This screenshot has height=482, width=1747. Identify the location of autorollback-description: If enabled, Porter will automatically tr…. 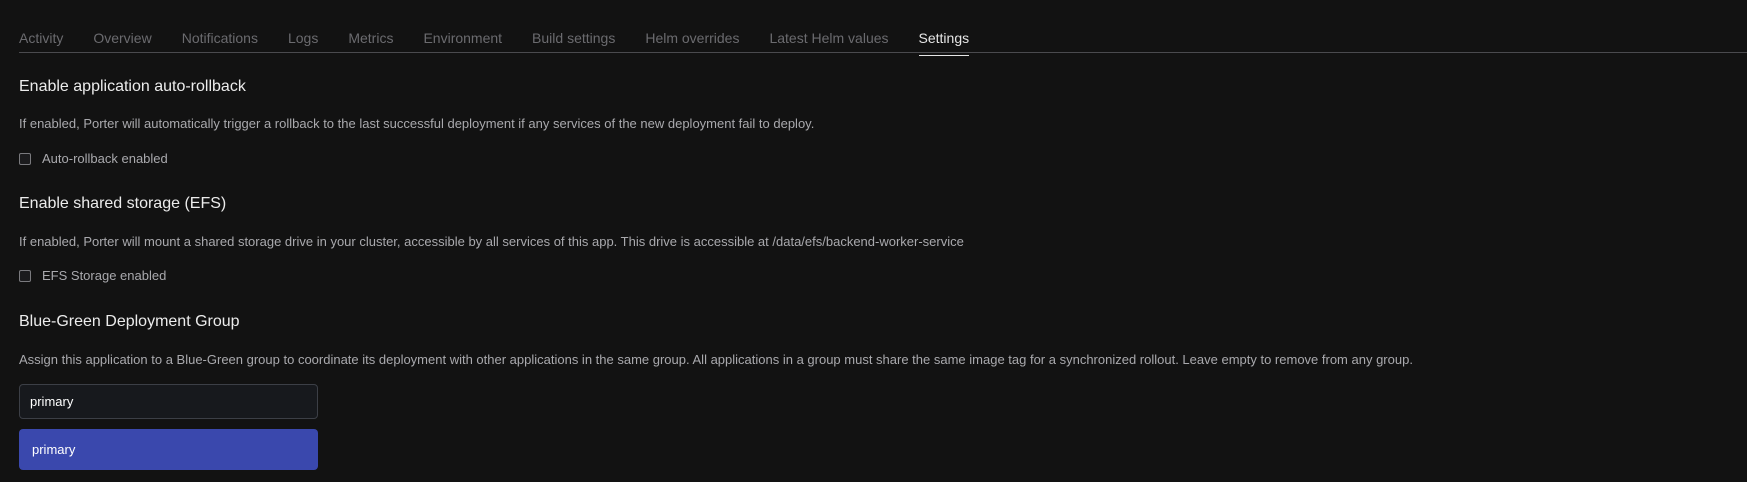
(417, 123).